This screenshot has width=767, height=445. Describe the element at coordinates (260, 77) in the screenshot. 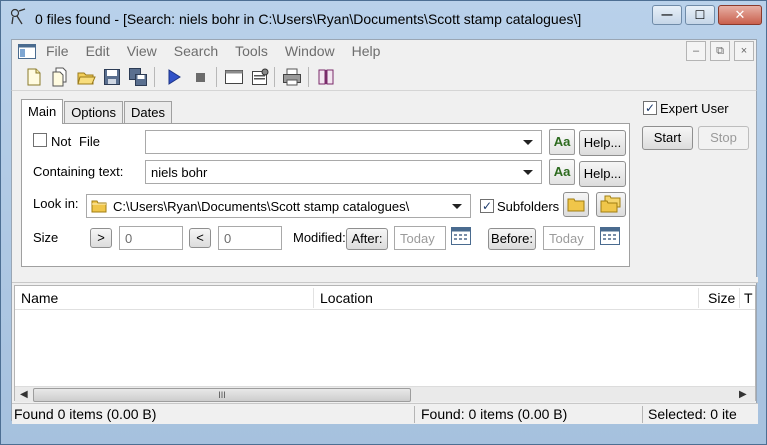

I see `properties-icon` at that location.